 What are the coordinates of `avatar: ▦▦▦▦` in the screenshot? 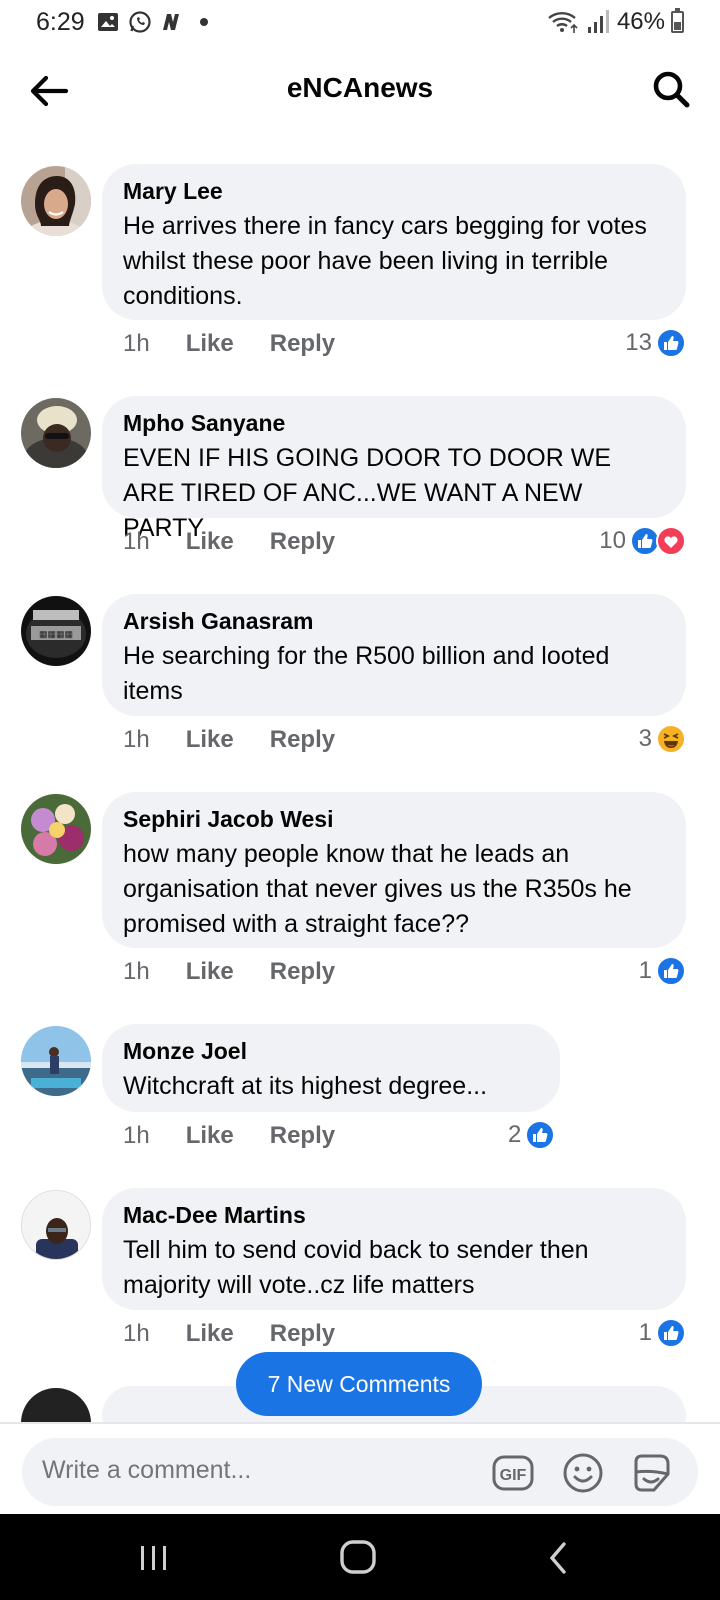 It's located at (56, 631).